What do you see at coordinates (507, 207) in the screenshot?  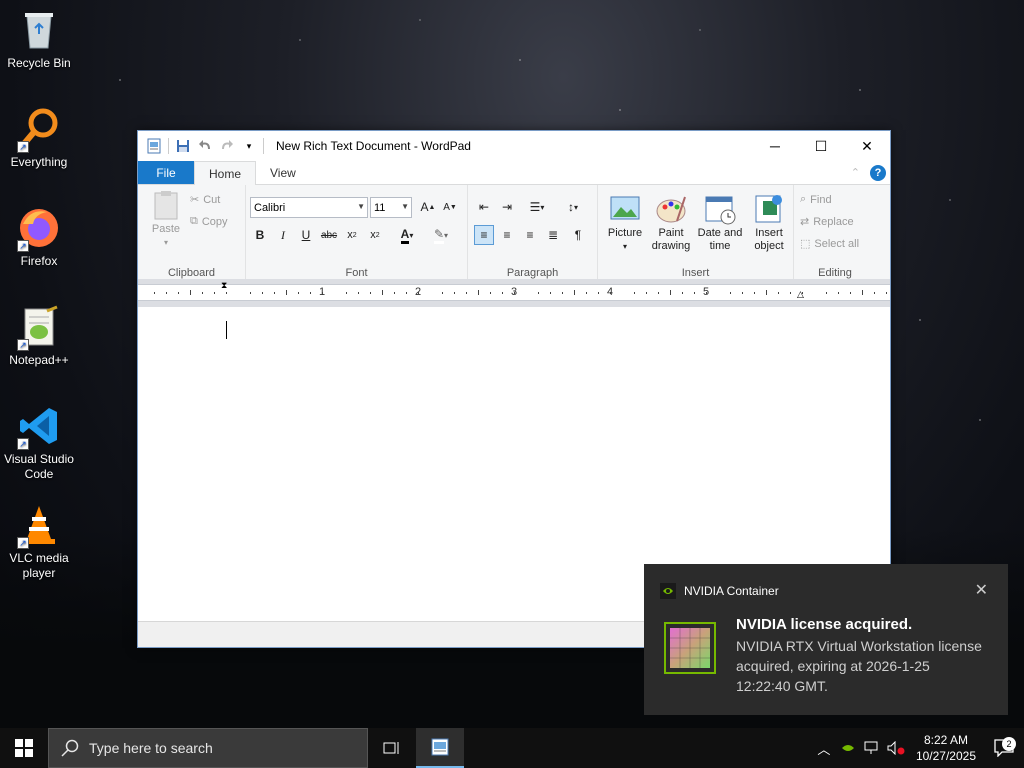 I see `increase-indent-icon: ⇥` at bounding box center [507, 207].